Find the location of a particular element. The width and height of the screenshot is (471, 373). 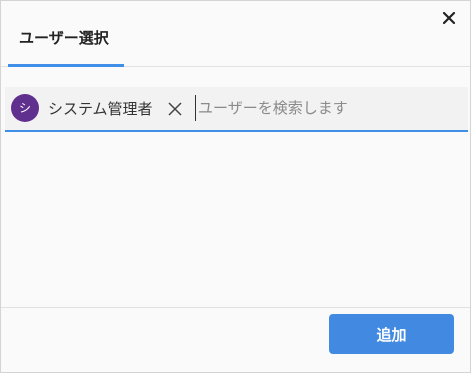

add-button: 追加 is located at coordinates (391, 334).